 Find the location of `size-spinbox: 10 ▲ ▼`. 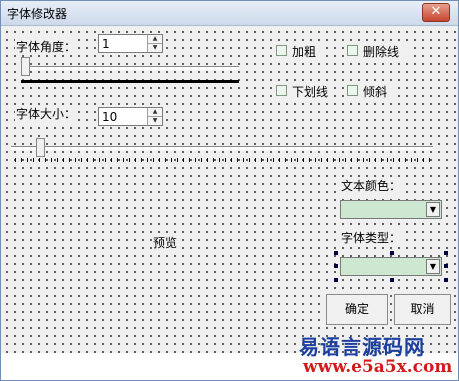

size-spinbox: 10 ▲ ▼ is located at coordinates (130, 116).